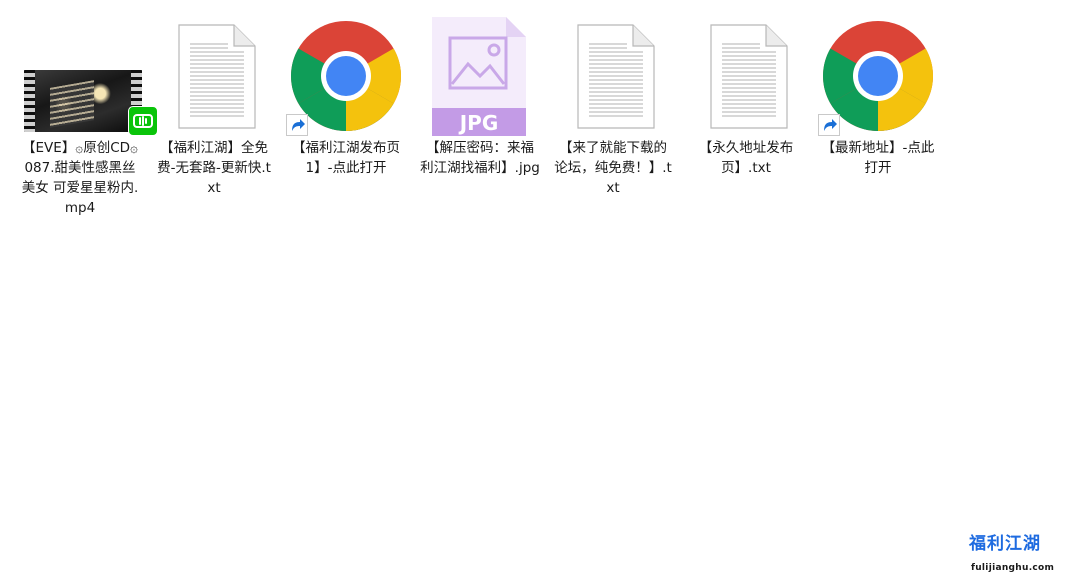 This screenshot has width=1071, height=585. I want to click on file-label: 【福利江湖发布页1】-点此打开, so click(346, 158).